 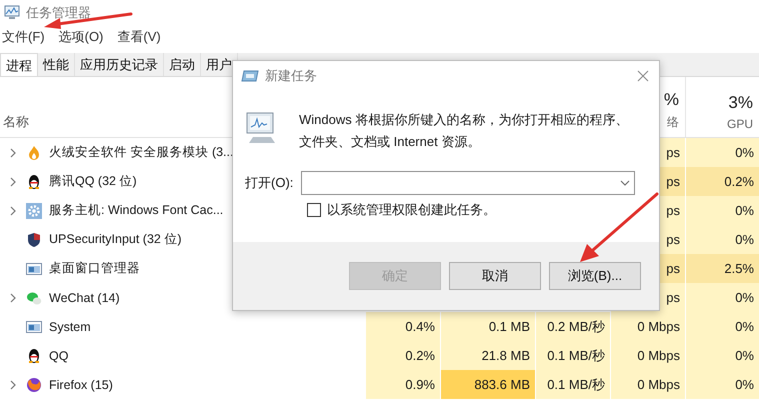 I want to click on process-name: UPSecurityInput (32 位), so click(x=115, y=239).